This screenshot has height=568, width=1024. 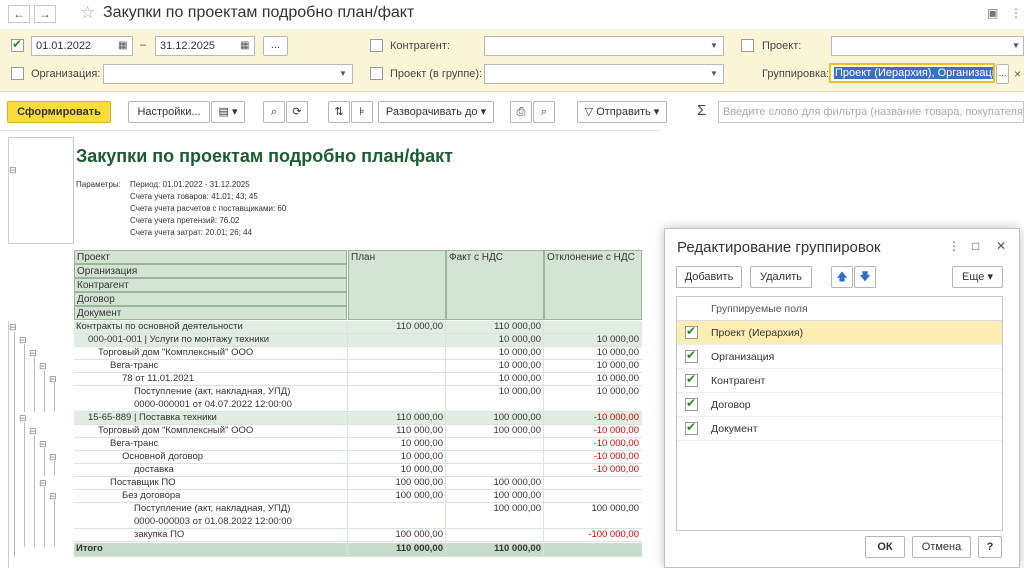 What do you see at coordinates (339, 112) in the screenshot?
I see `sort-asc-button: ⇅` at bounding box center [339, 112].